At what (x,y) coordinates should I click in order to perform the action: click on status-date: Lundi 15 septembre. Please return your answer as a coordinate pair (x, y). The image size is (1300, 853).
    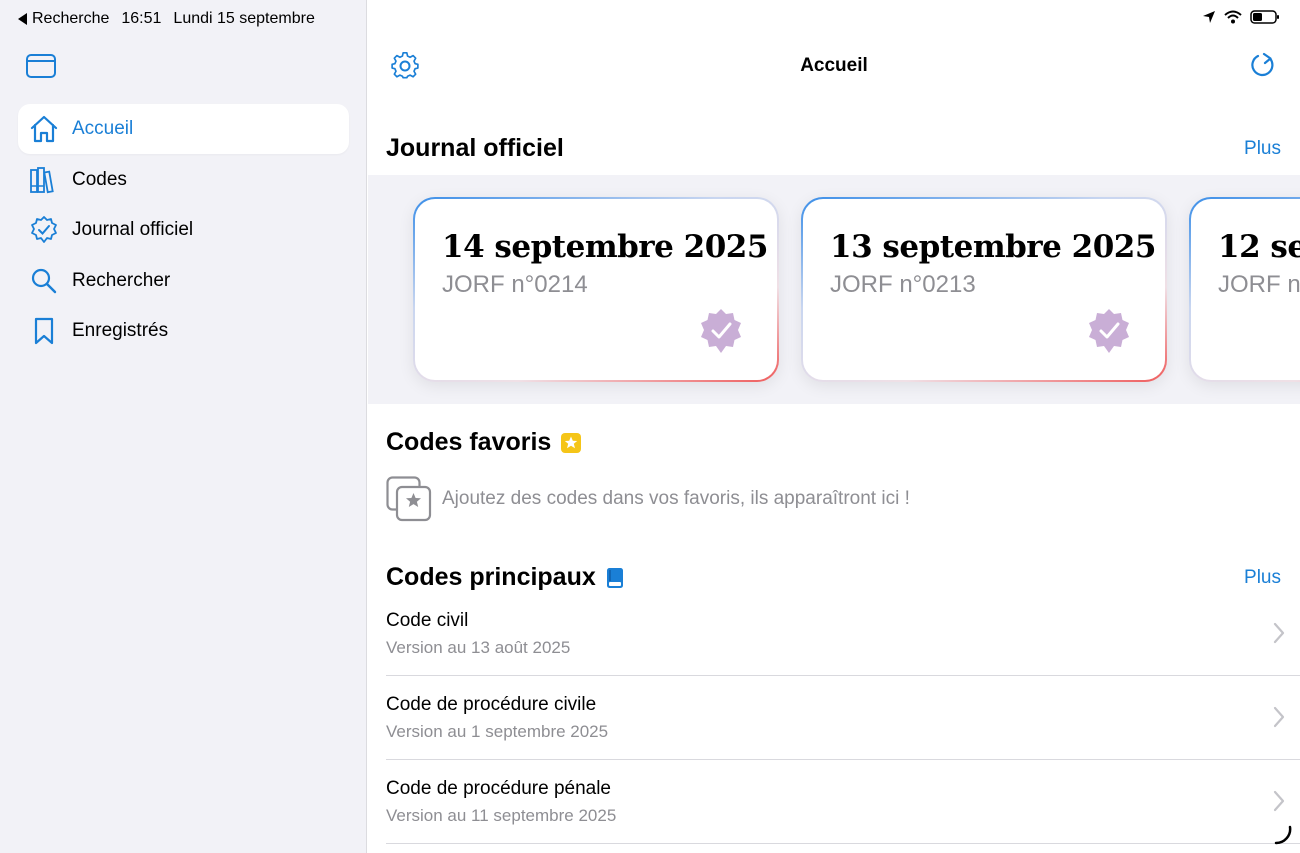
    Looking at the image, I should click on (244, 18).